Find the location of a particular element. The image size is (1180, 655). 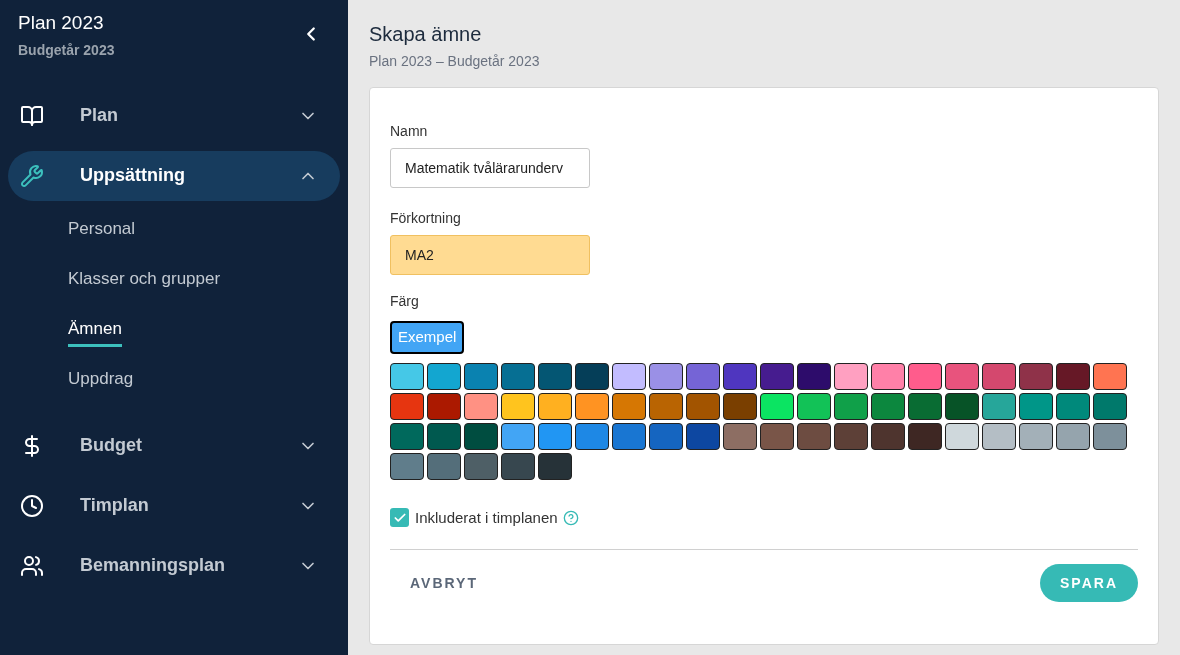

users-icon is located at coordinates (32, 565).